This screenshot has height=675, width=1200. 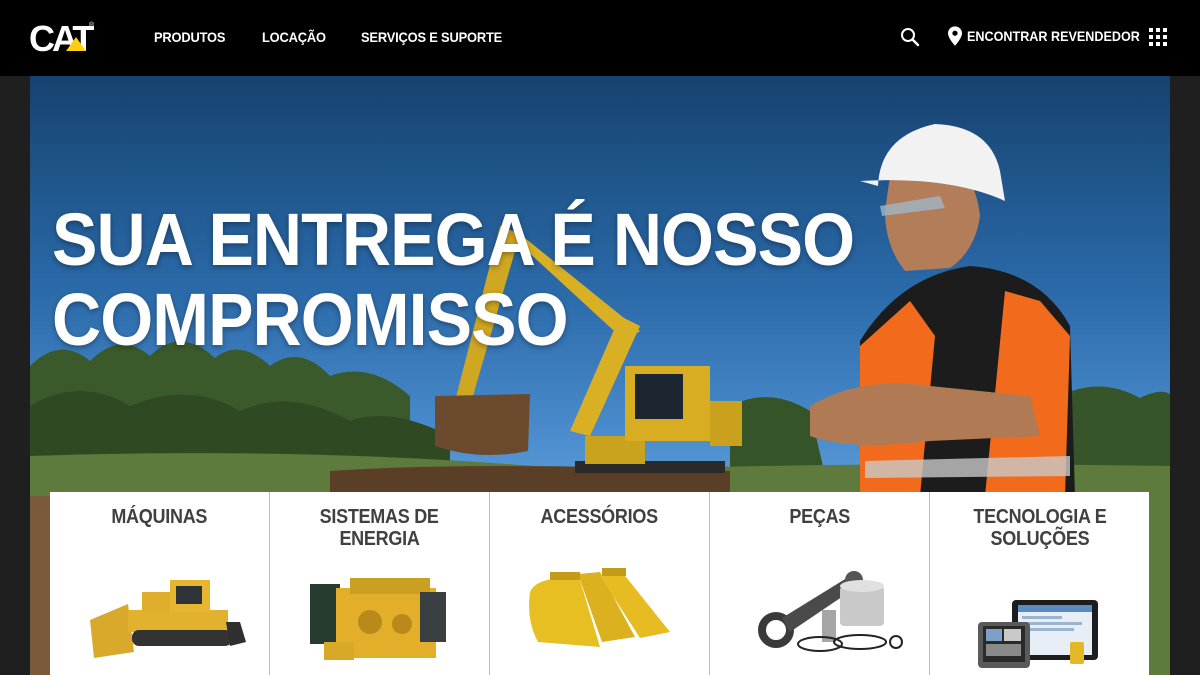 What do you see at coordinates (310, 319) in the screenshot?
I see `hero-headline-line-2: COMPROMISSO` at bounding box center [310, 319].